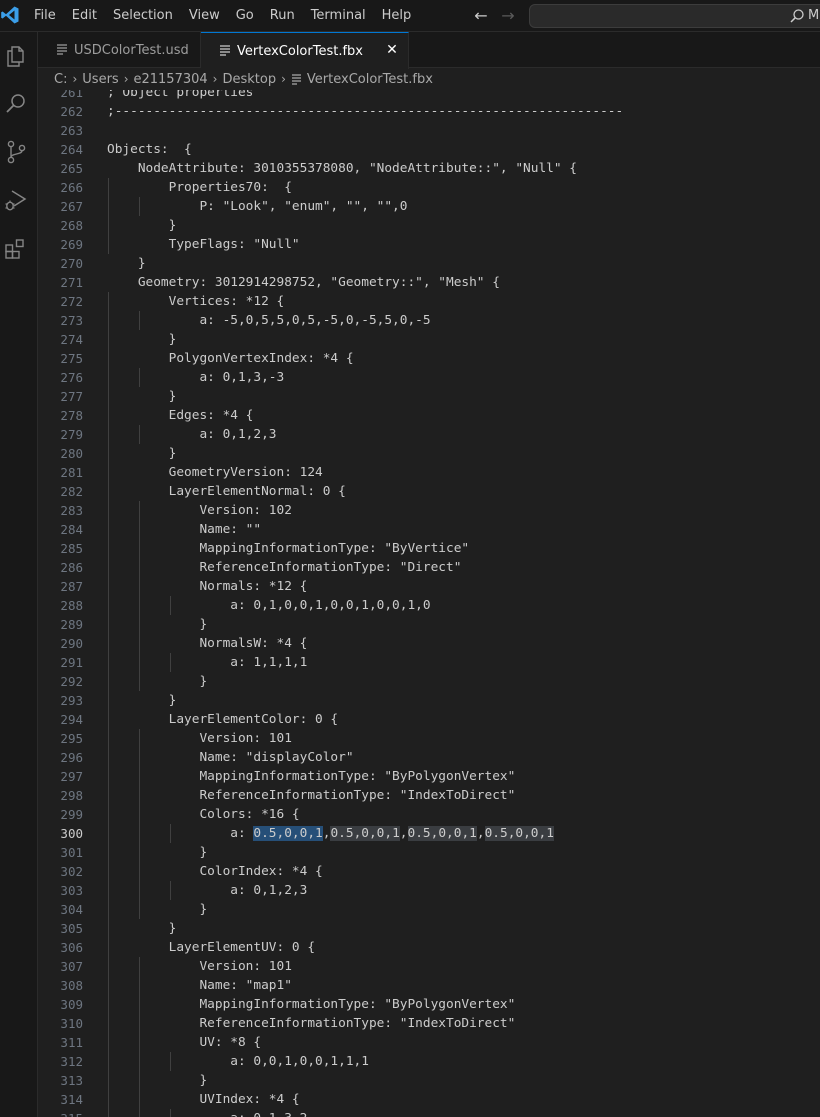  Describe the element at coordinates (60, 79) in the screenshot. I see `breadcrumb-drive: C:` at that location.